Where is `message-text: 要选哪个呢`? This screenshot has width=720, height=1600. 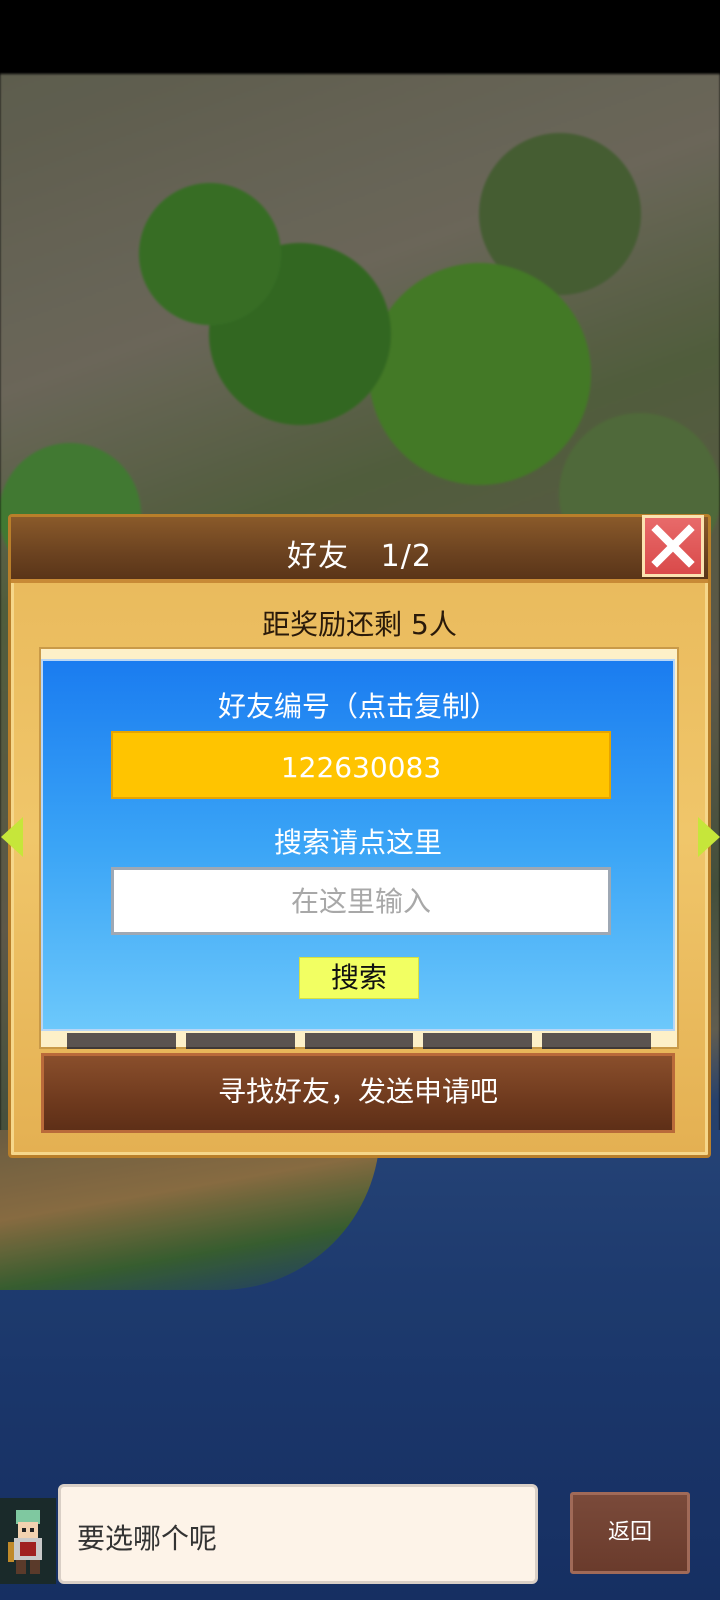
message-text: 要选哪个呢 is located at coordinates (147, 1538).